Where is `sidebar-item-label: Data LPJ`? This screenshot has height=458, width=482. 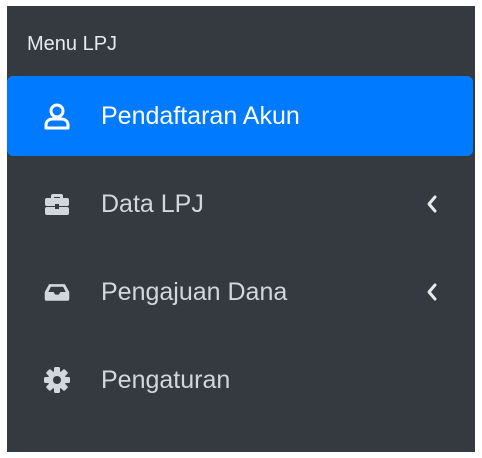 sidebar-item-label: Data LPJ is located at coordinates (152, 203).